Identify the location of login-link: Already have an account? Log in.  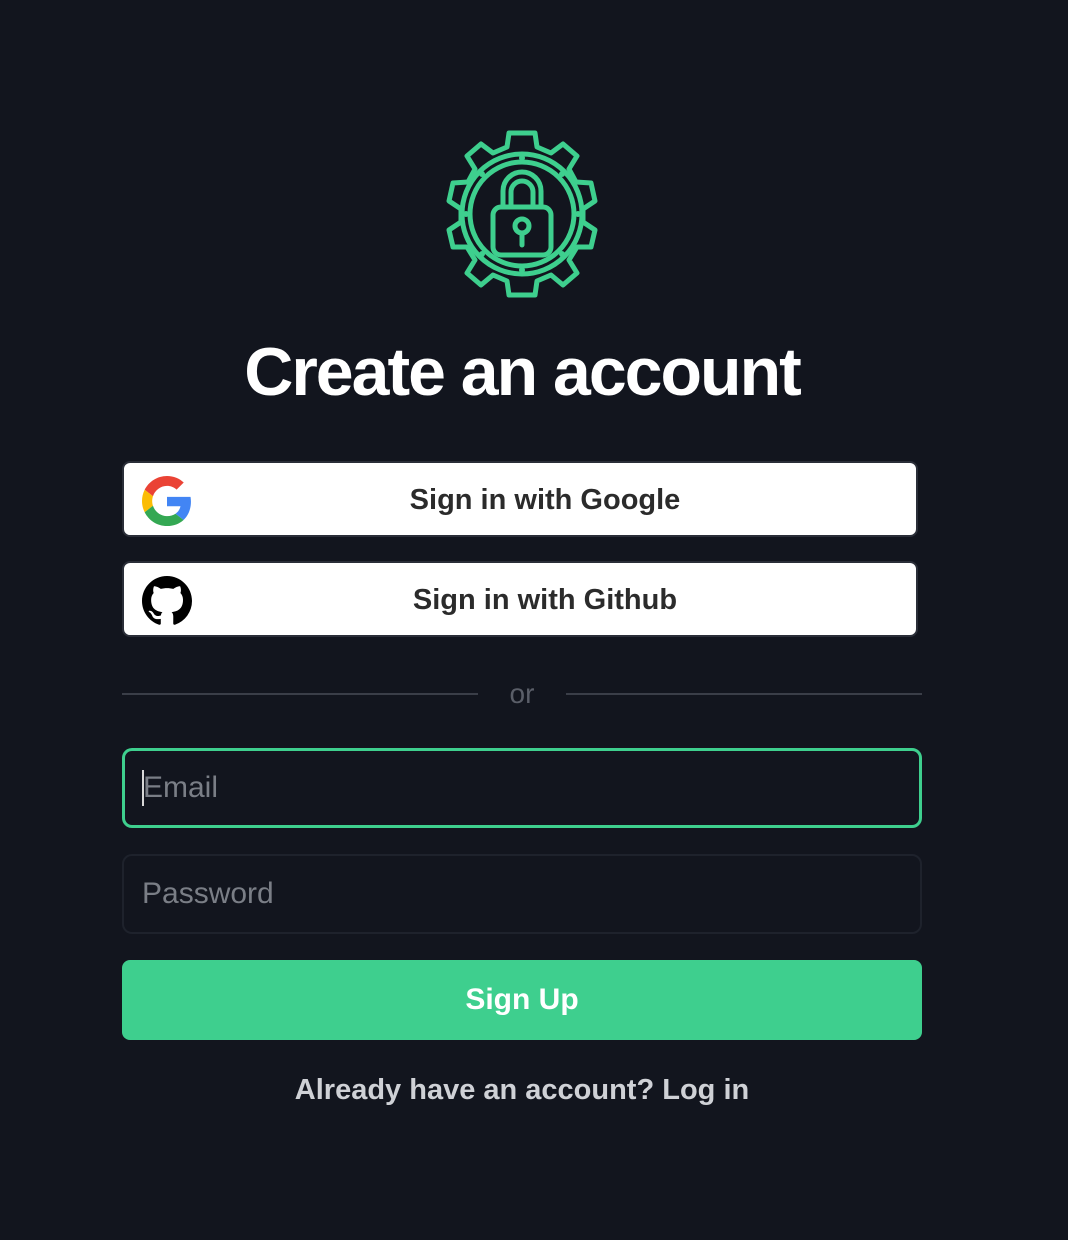
(522, 1090).